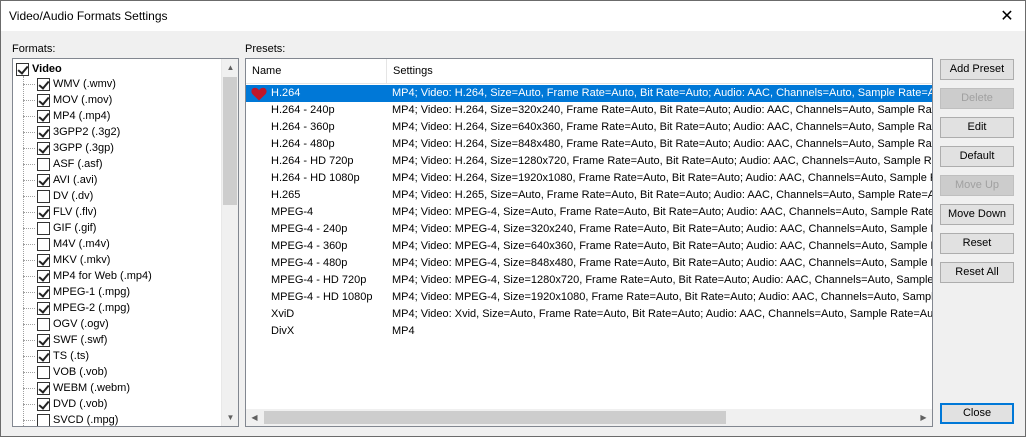  Describe the element at coordinates (589, 331) in the screenshot. I see `preset-row: DivX MP4` at that location.